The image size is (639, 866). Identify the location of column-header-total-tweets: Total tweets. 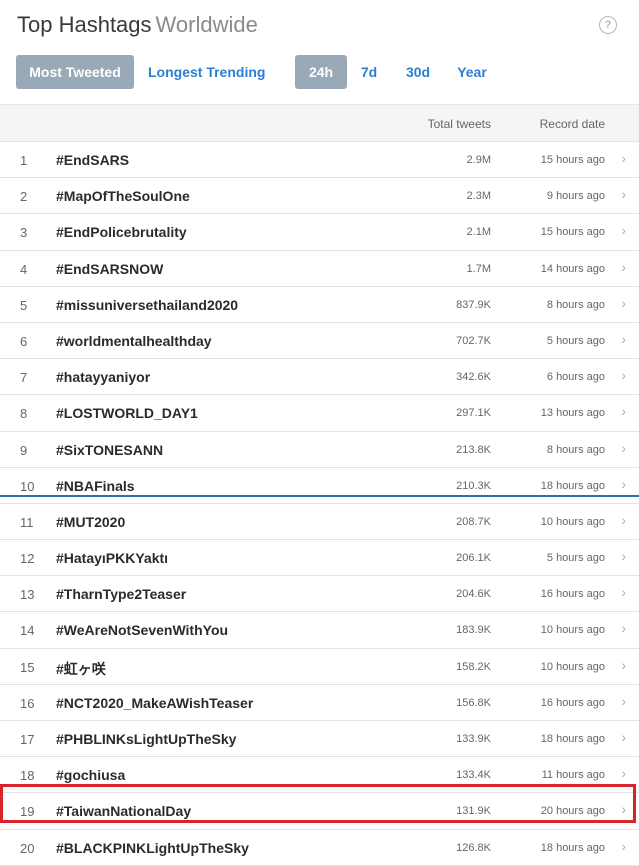
(459, 124).